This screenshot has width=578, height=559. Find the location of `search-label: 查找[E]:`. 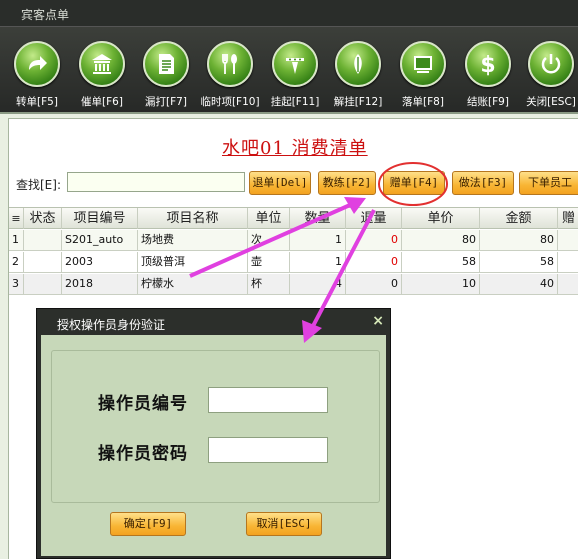

search-label: 查找[E]: is located at coordinates (38, 185).